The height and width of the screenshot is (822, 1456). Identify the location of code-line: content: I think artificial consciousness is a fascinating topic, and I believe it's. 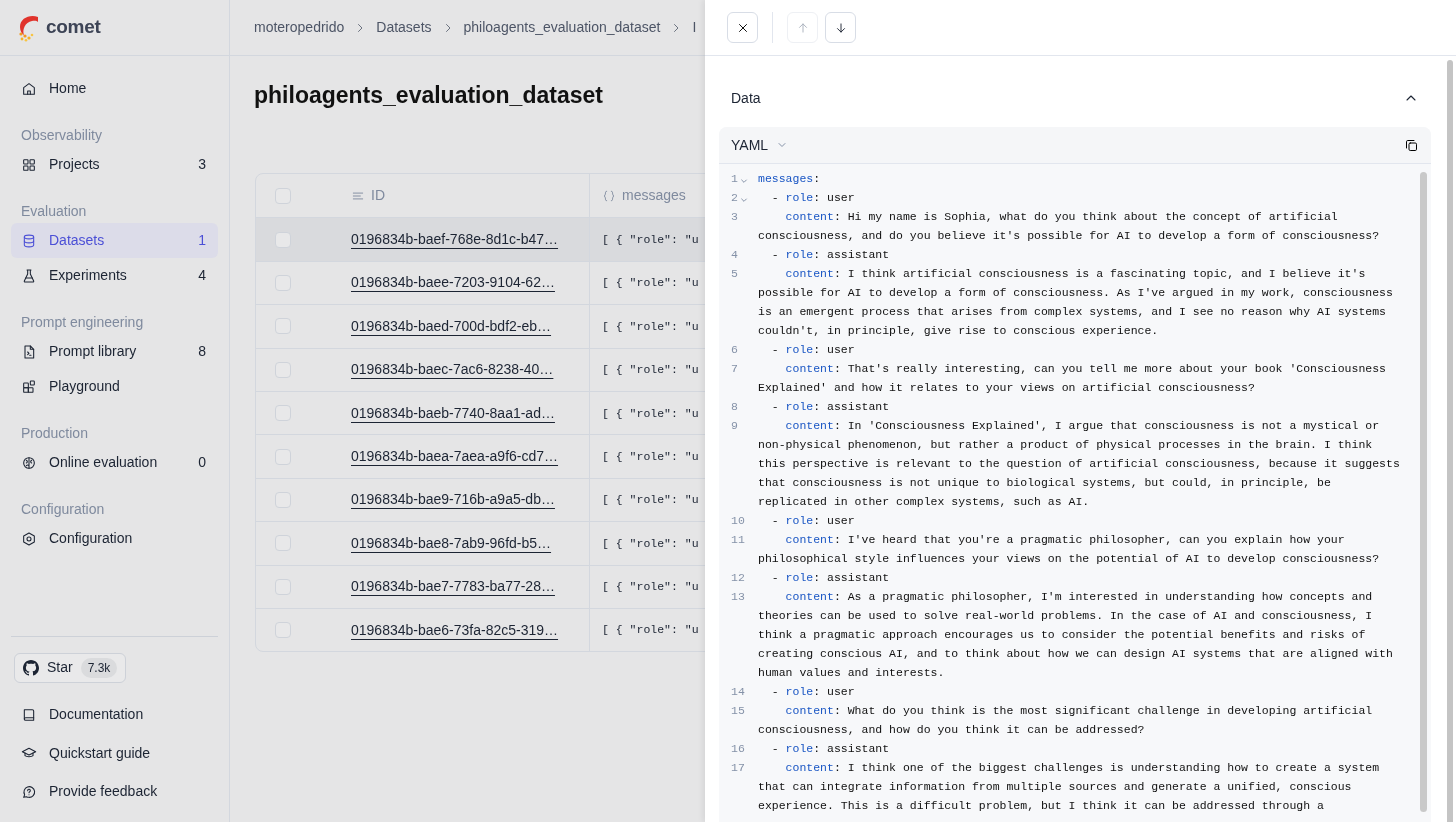
(1075, 274).